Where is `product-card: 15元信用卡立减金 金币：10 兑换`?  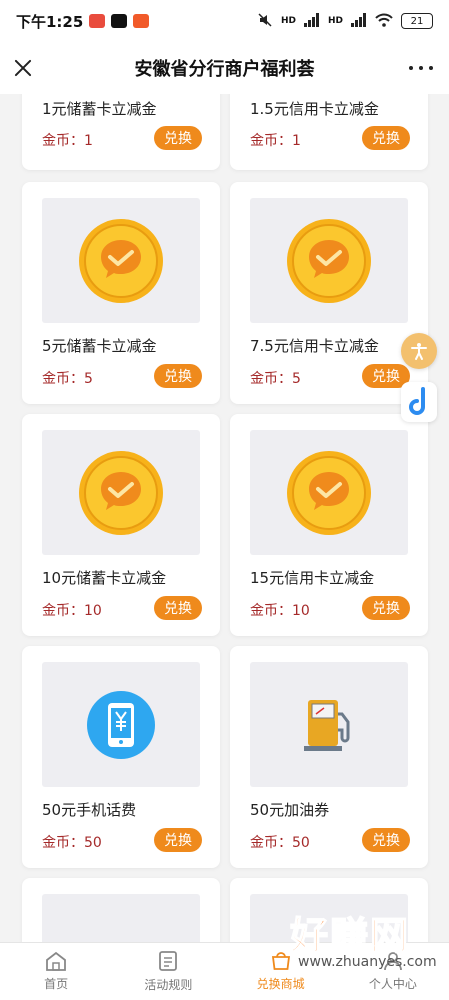 product-card: 15元信用卡立减金 金币：10 兑换 is located at coordinates (329, 525).